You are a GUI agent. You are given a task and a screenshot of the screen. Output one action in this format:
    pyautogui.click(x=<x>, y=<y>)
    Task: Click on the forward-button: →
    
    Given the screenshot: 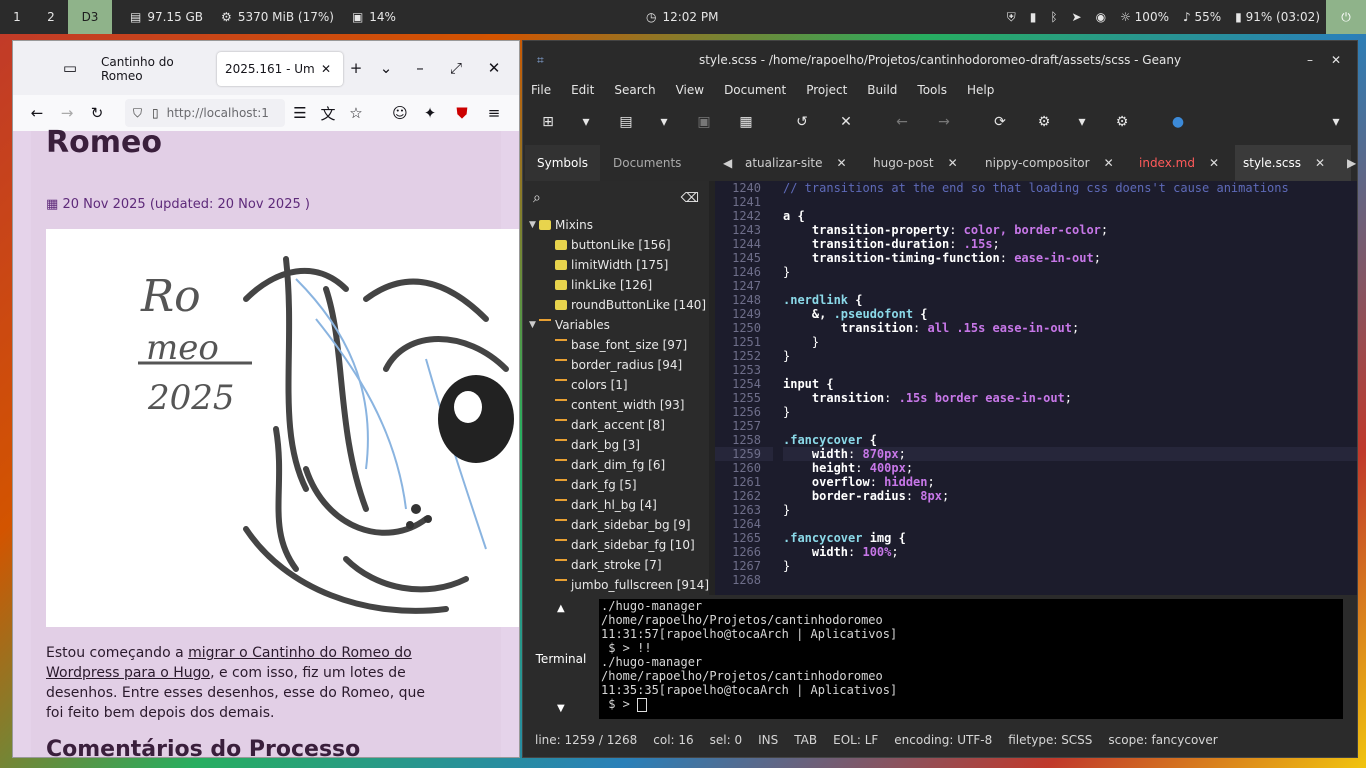 What is the action you would take?
    pyautogui.click(x=67, y=113)
    